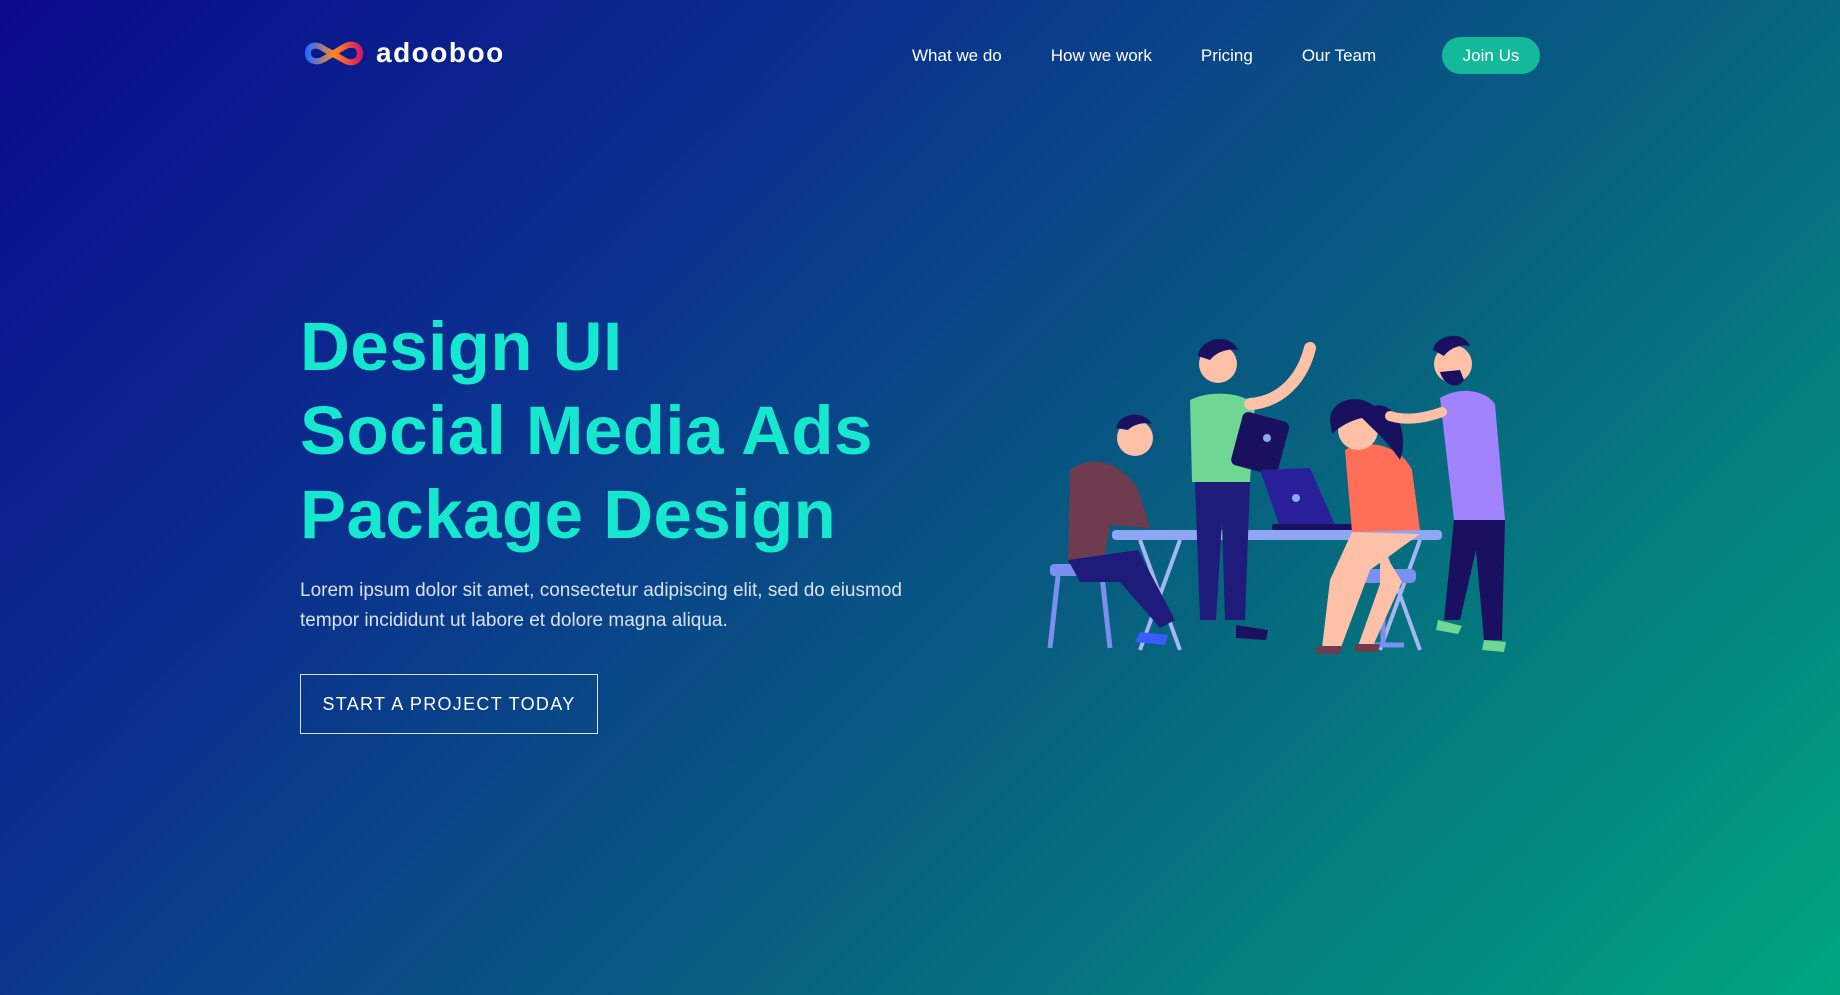 The width and height of the screenshot is (1840, 995). I want to click on nav-links: What we do How we work Pricing Our Team, so click(1144, 56).